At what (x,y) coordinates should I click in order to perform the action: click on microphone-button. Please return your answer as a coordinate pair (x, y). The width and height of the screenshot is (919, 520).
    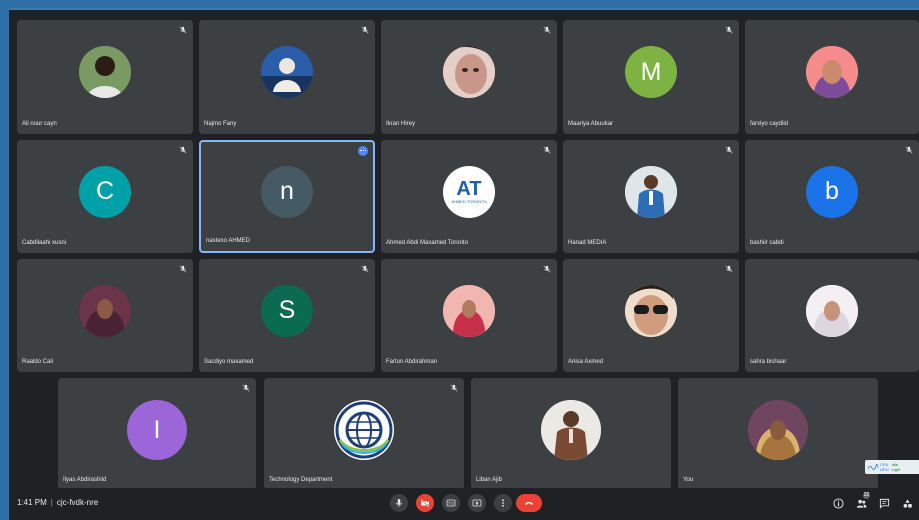
    Looking at the image, I should click on (399, 503).